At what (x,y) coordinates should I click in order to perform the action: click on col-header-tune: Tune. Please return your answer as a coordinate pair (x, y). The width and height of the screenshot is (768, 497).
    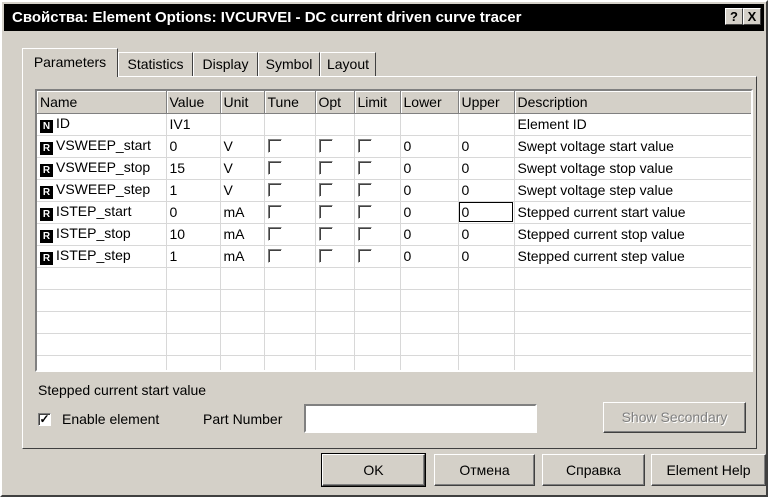
    Looking at the image, I should click on (290, 102).